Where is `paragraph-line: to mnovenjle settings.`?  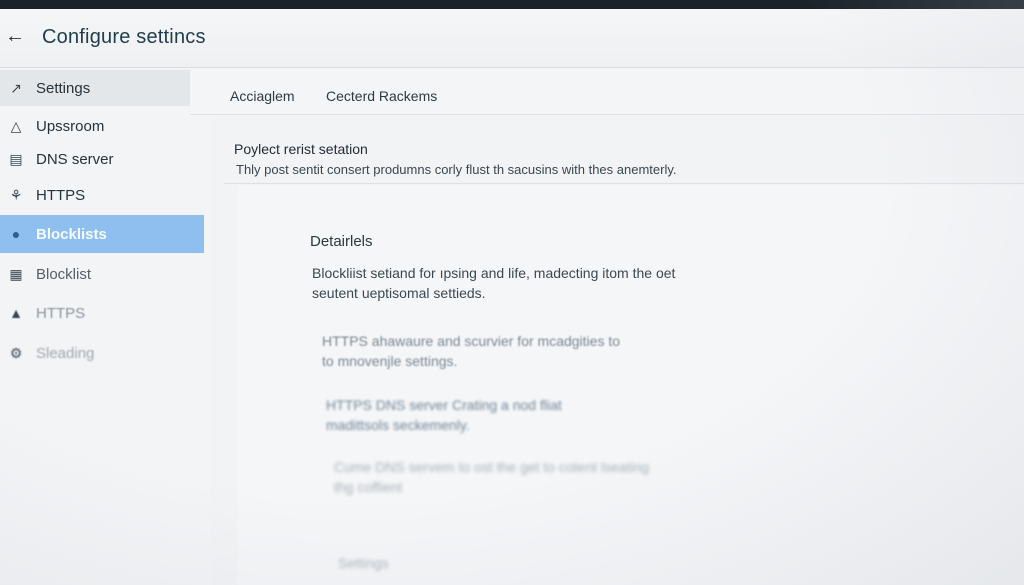 paragraph-line: to mnovenjle settings. is located at coordinates (390, 361).